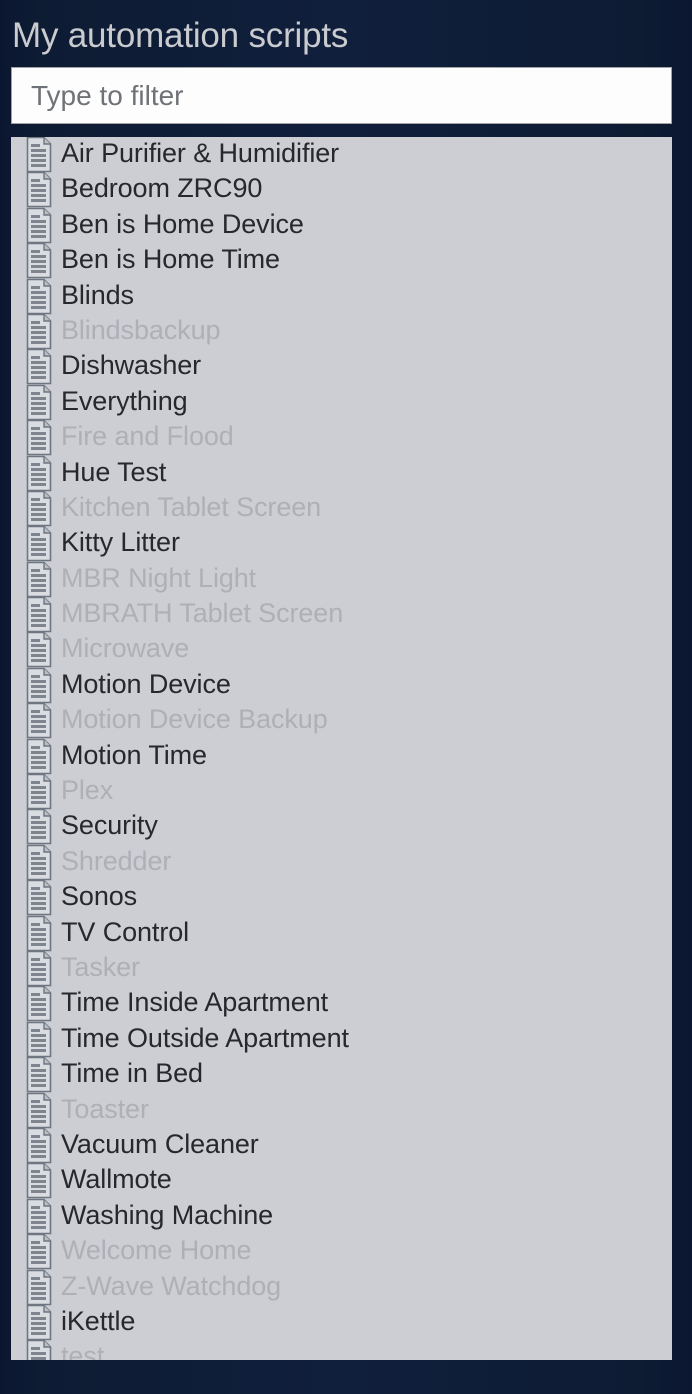  I want to click on list-item-label: Ben is Home Time, so click(170, 259).